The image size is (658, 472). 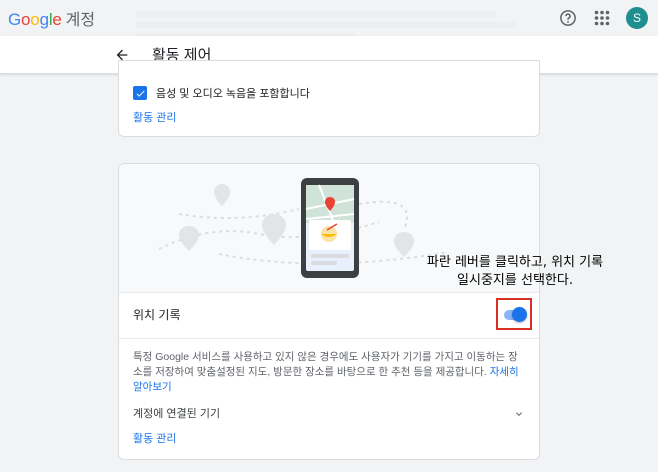 I want to click on avatar: S, so click(x=637, y=18).